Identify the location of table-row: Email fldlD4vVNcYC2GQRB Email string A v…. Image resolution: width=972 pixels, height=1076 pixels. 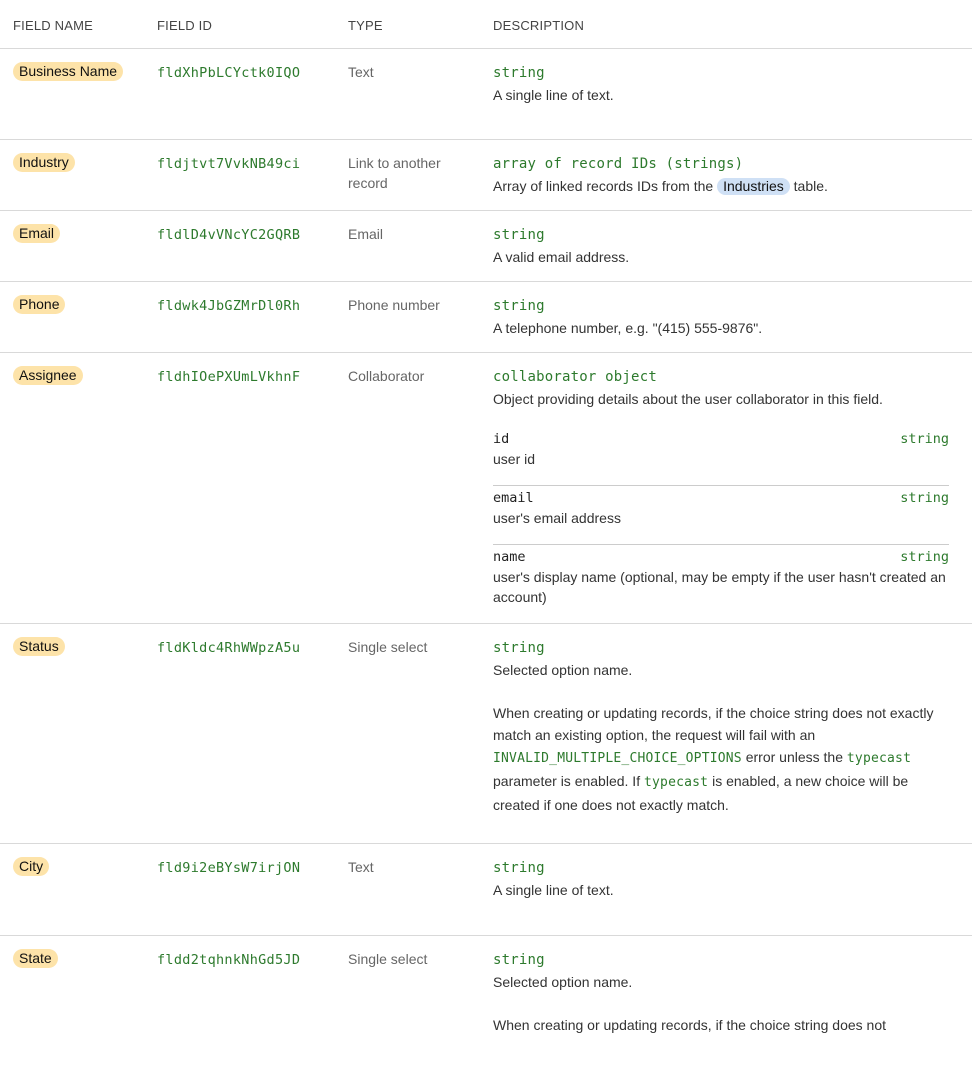
(486, 246).